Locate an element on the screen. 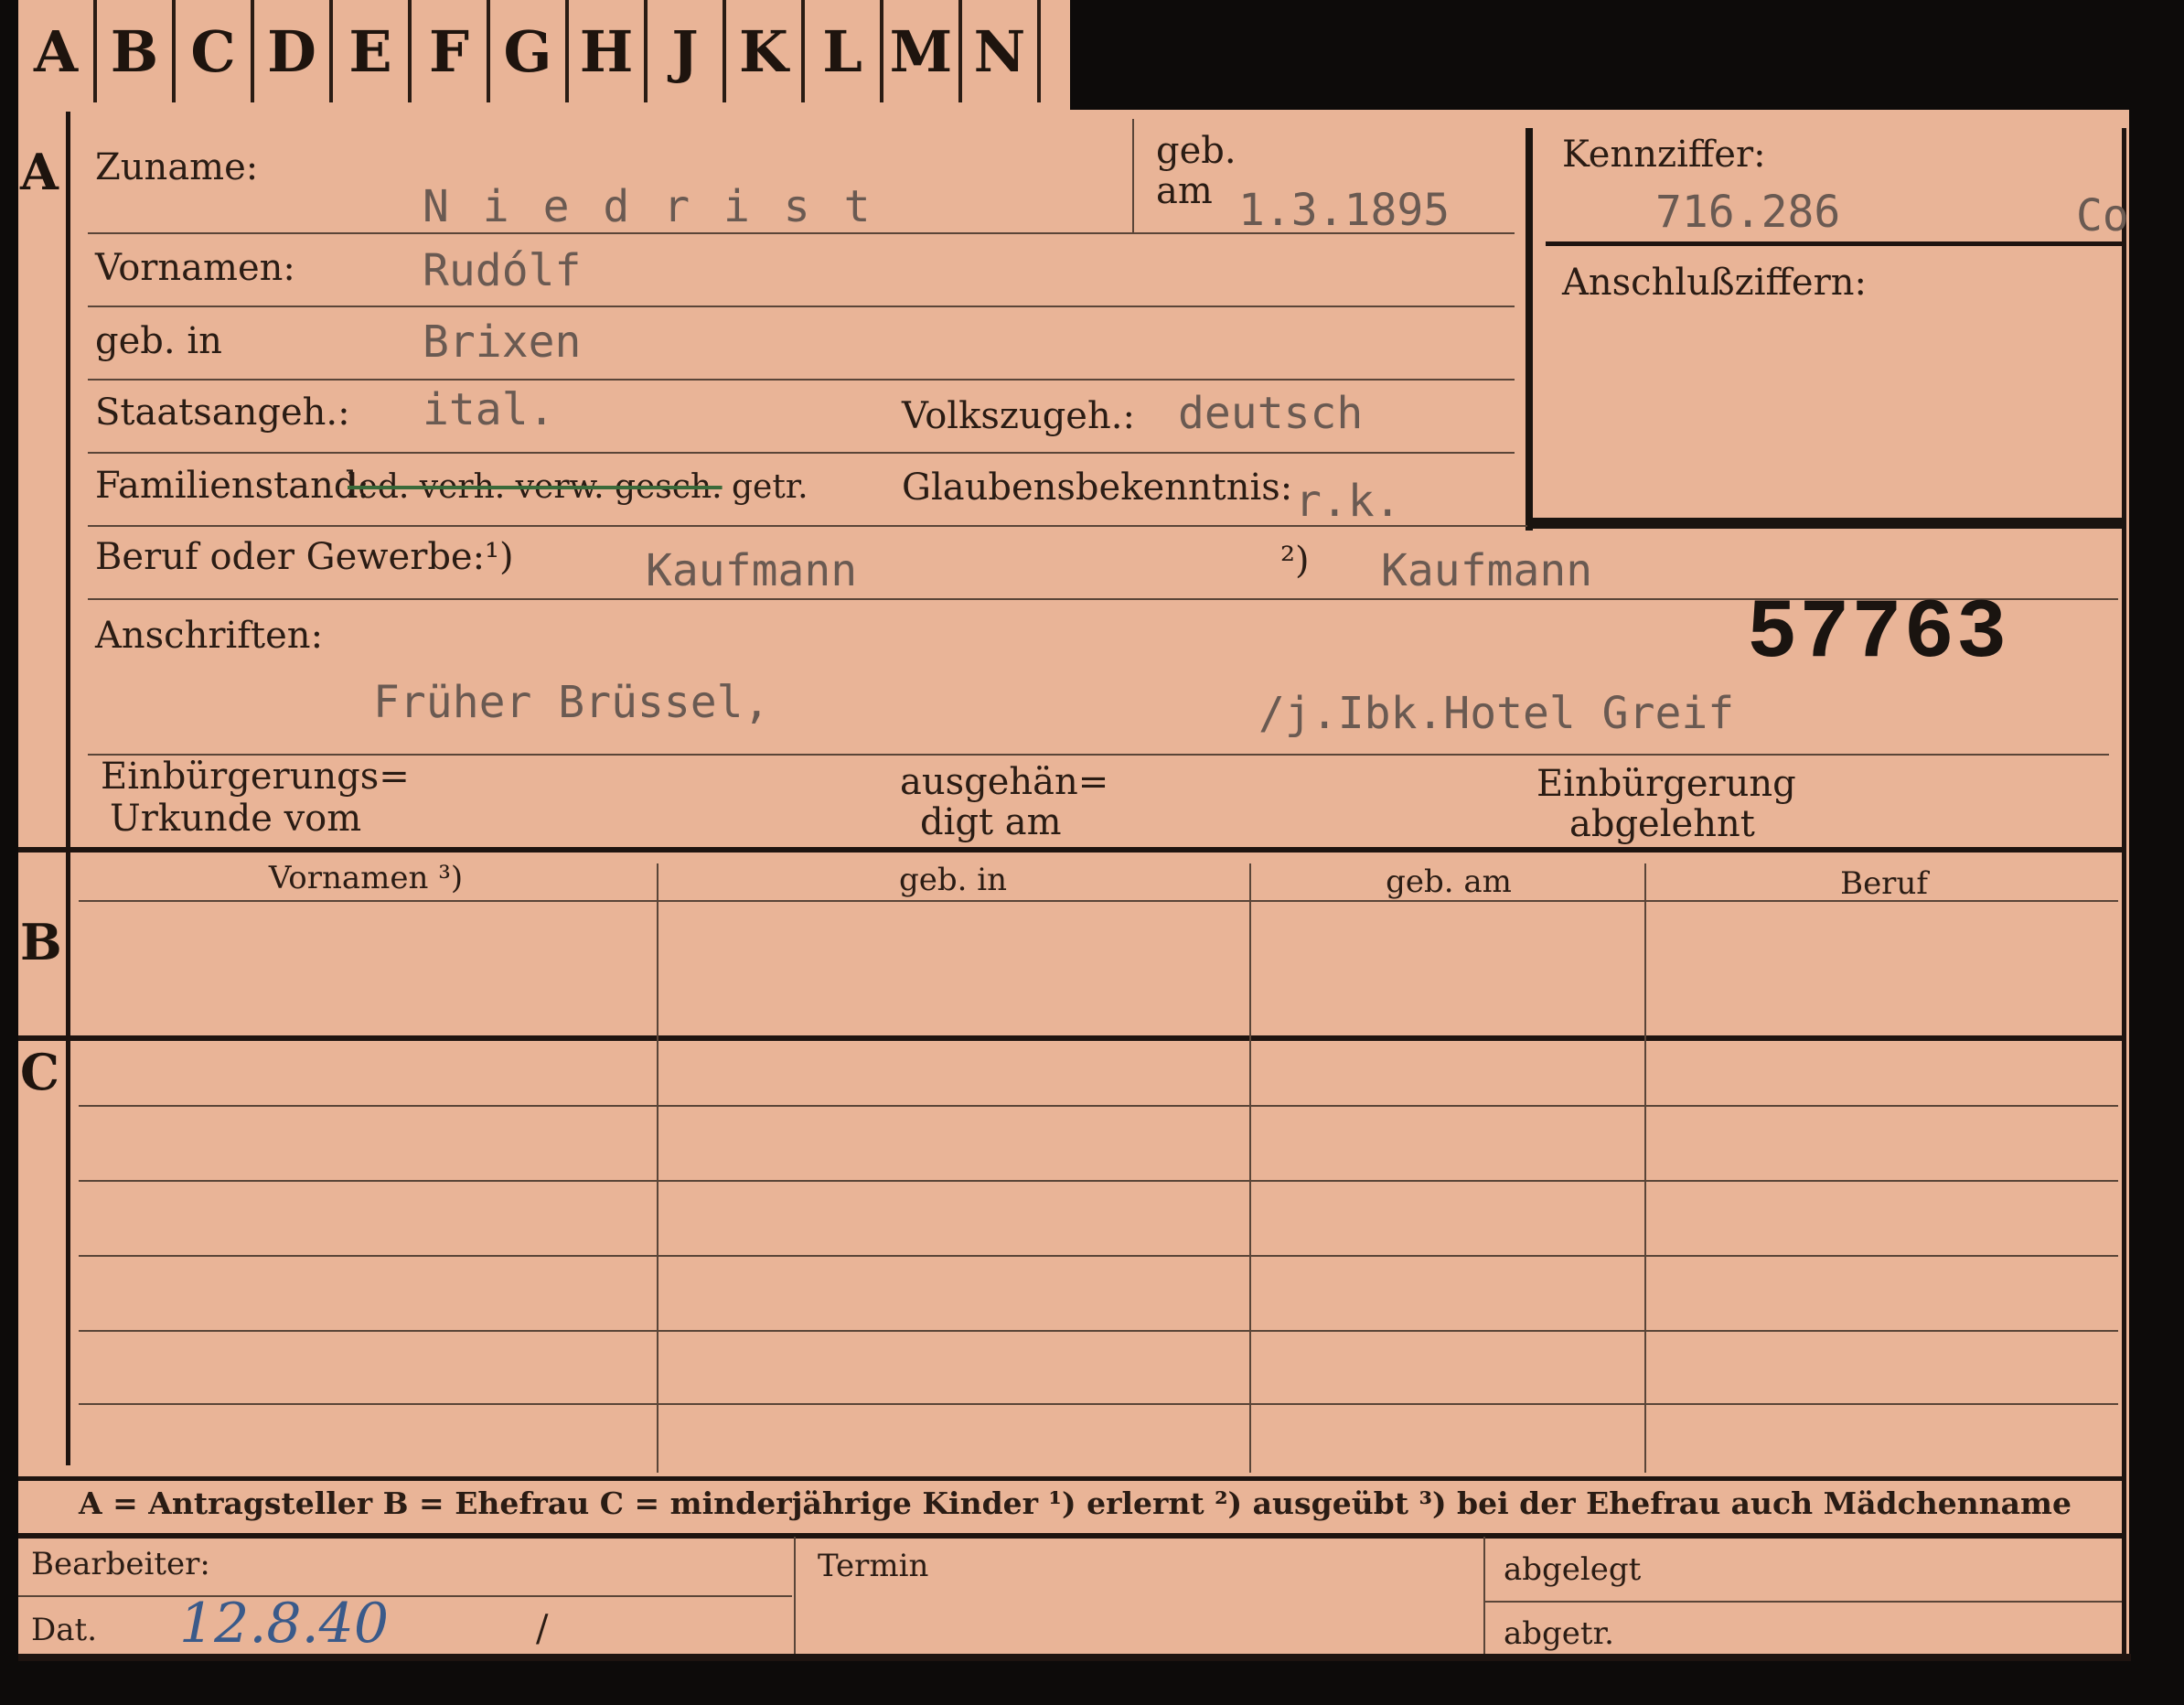 This screenshot has height=1705, width=2184. beruf-label: Beruf oder Gewerbe: is located at coordinates (290, 557).